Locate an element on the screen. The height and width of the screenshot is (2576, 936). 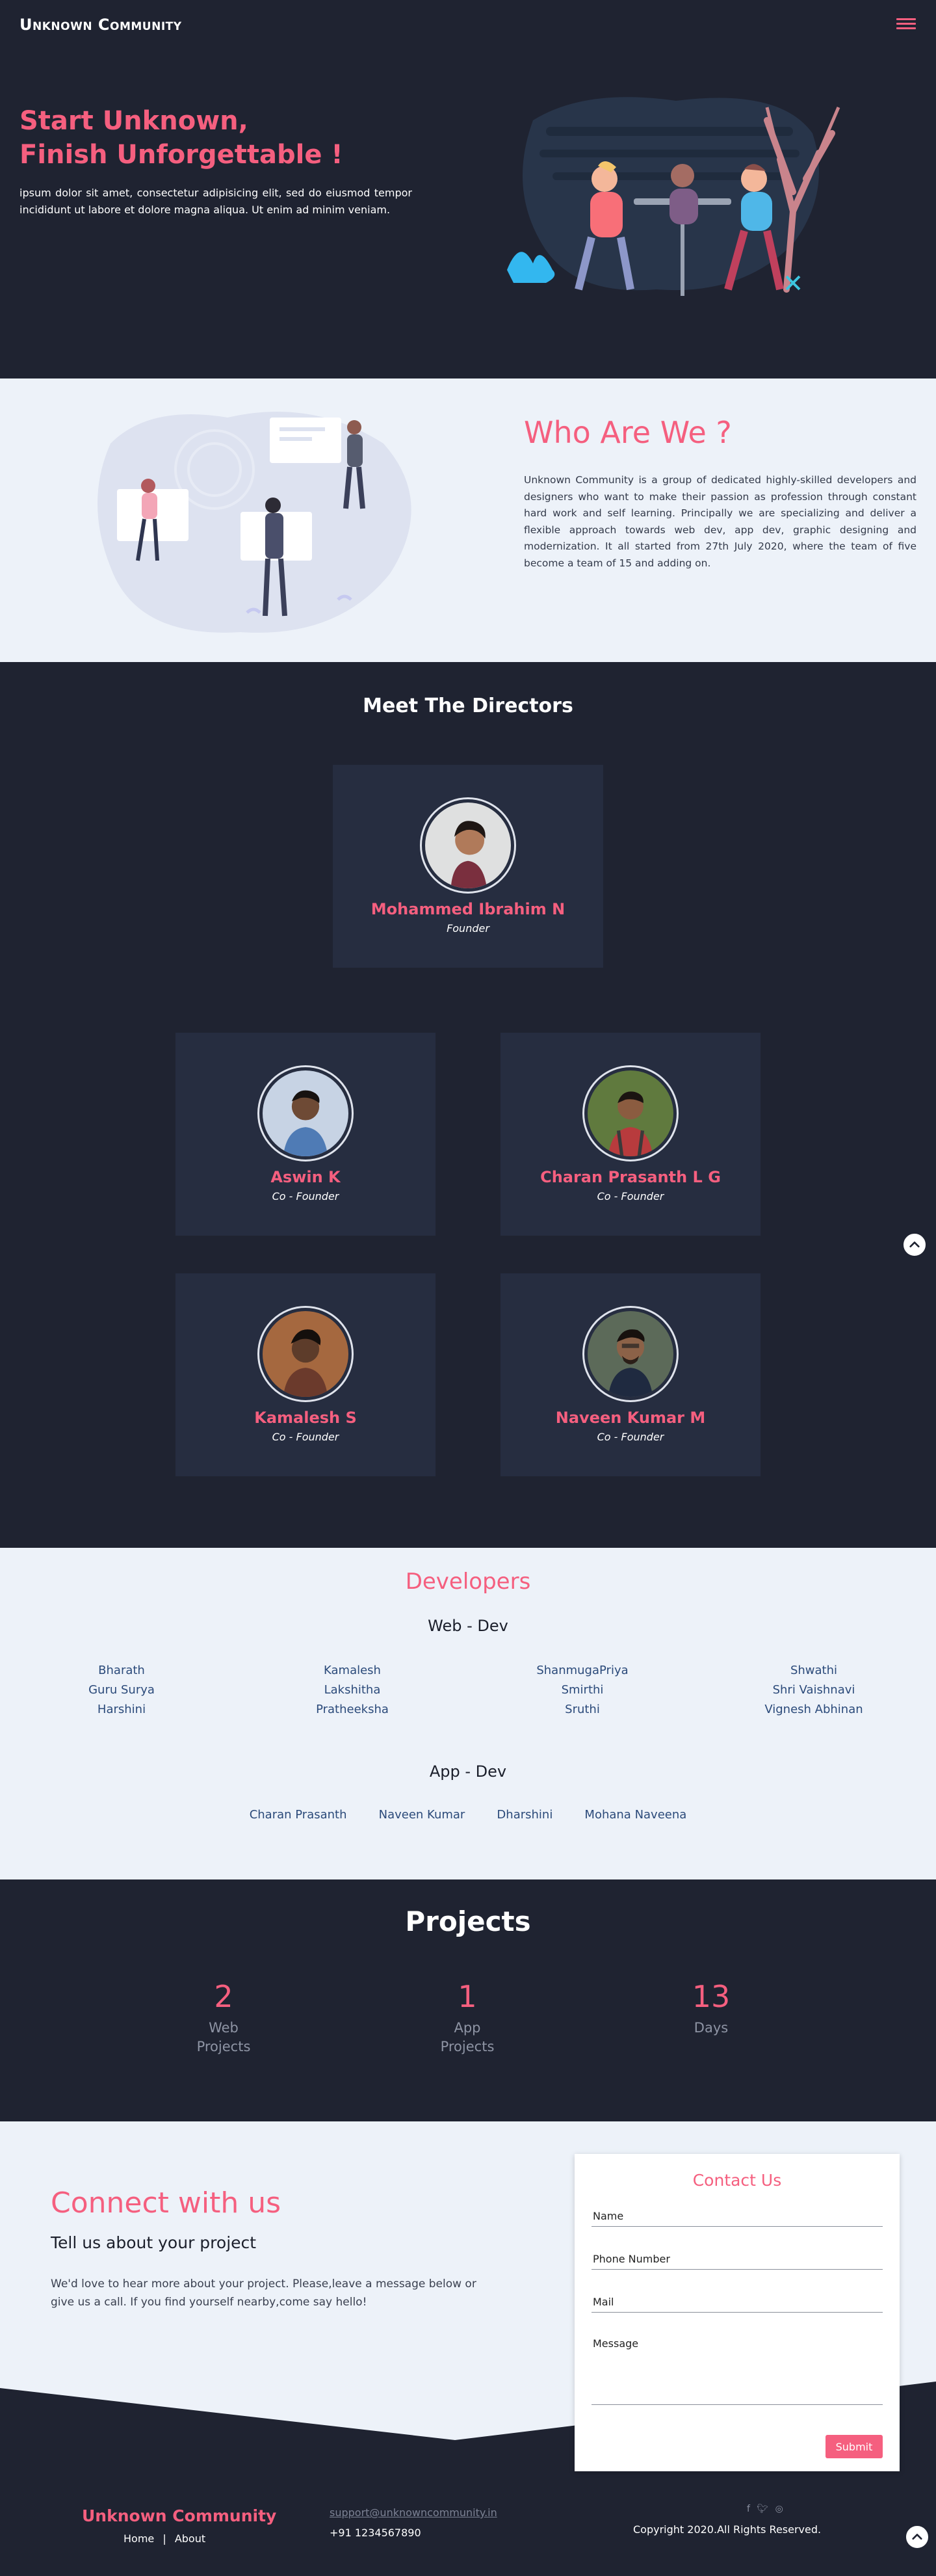
director-name: Aswin K is located at coordinates (305, 1177).